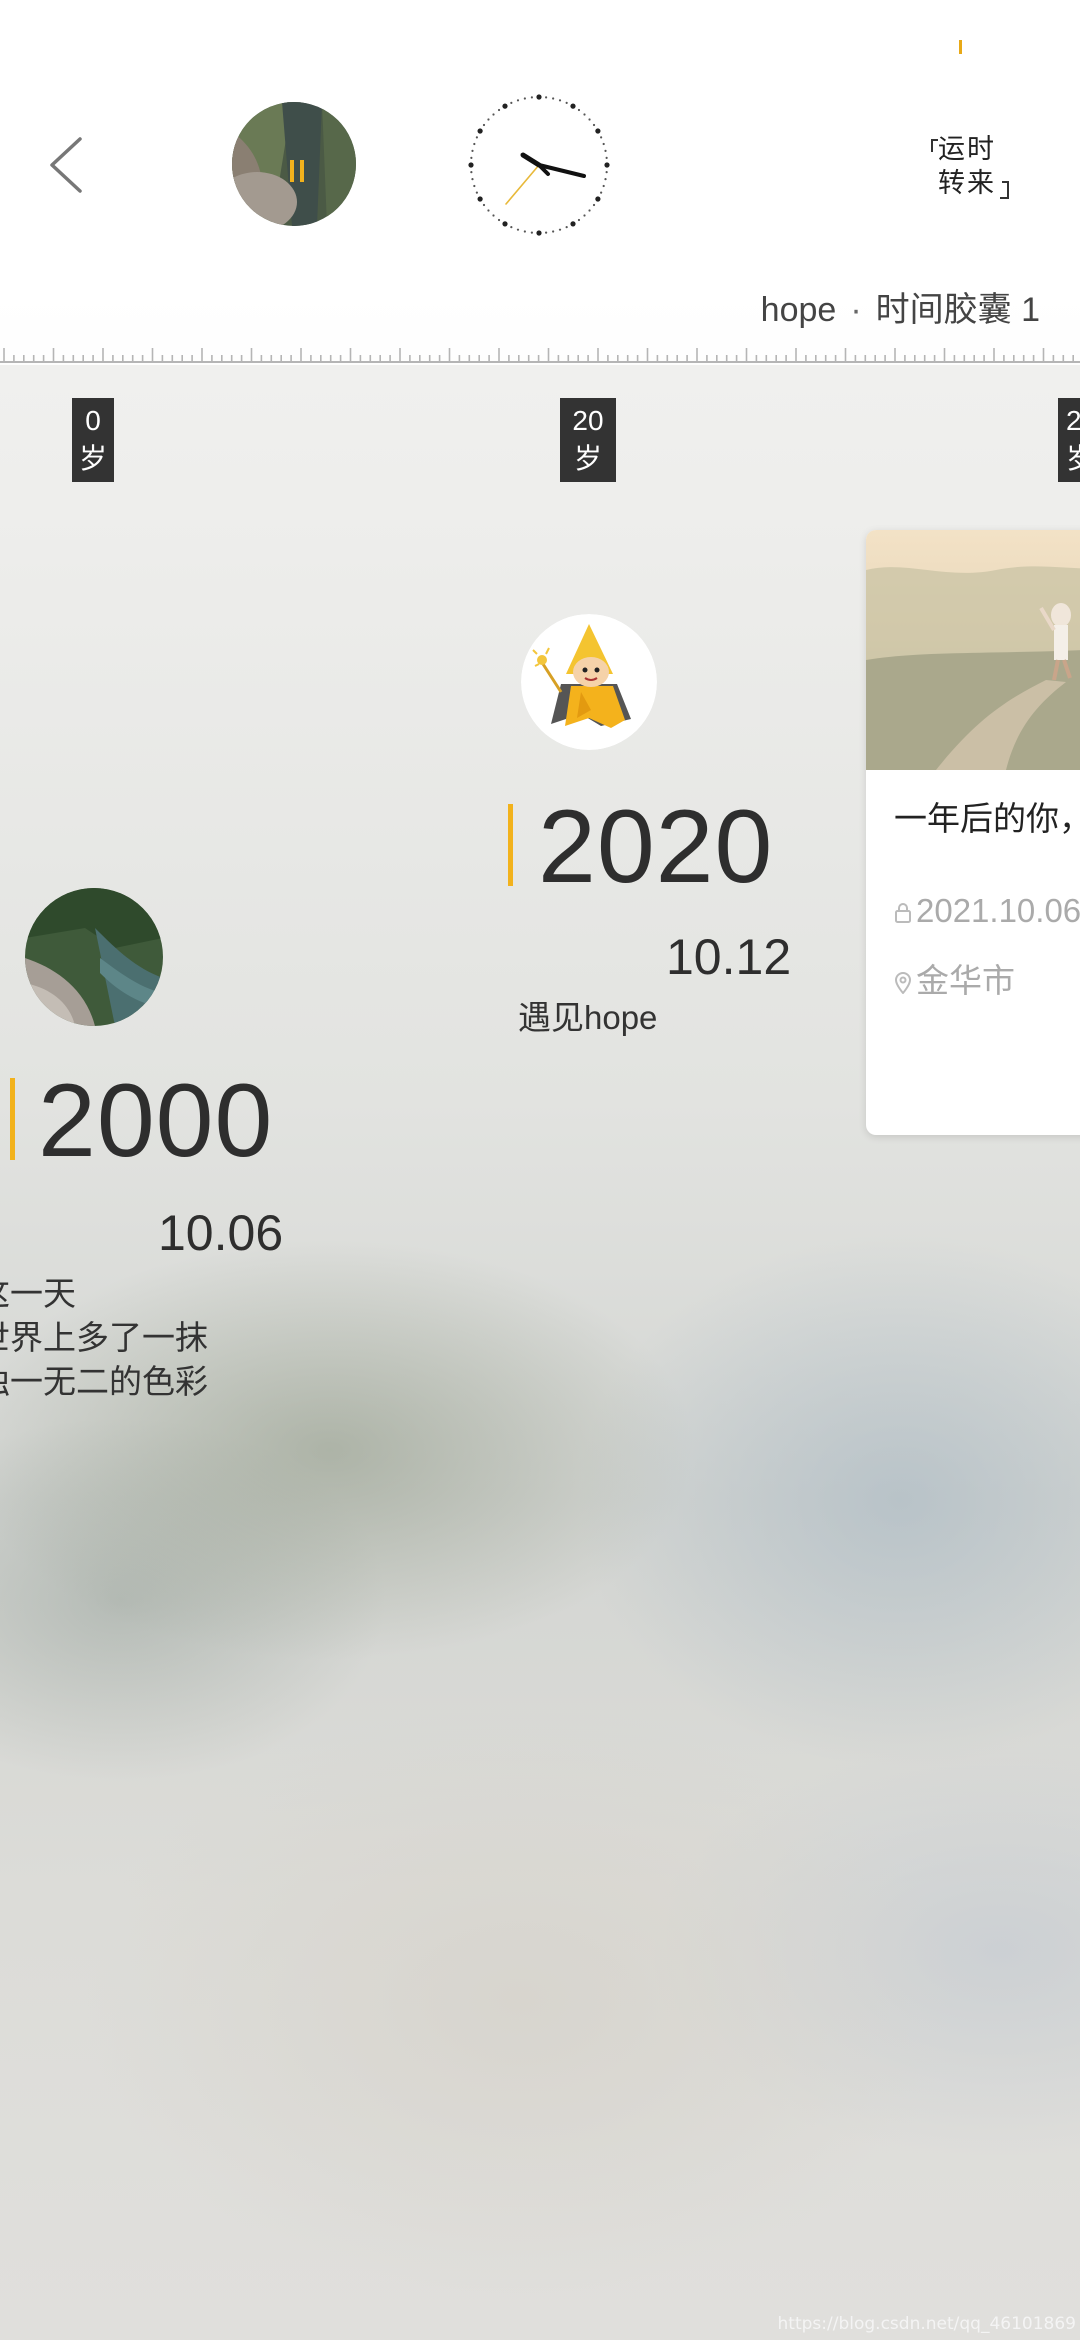 Image resolution: width=1080 pixels, height=2340 pixels. I want to click on entry-2000-avatar, so click(94, 957).